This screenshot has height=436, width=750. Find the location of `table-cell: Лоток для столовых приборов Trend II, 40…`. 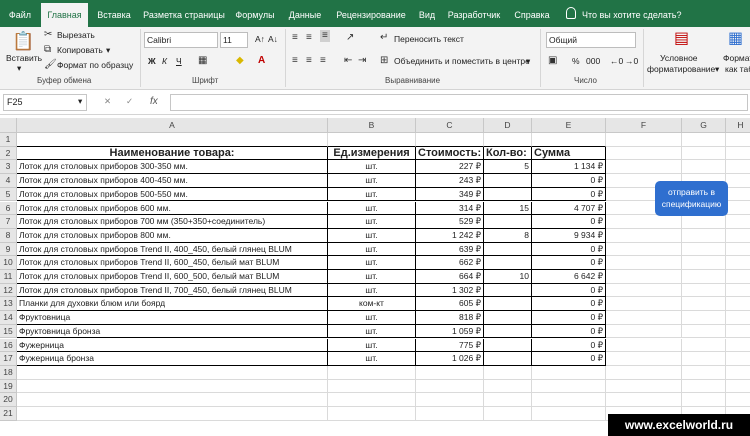

table-cell: Лоток для столовых приборов Trend II, 40… is located at coordinates (172, 249).